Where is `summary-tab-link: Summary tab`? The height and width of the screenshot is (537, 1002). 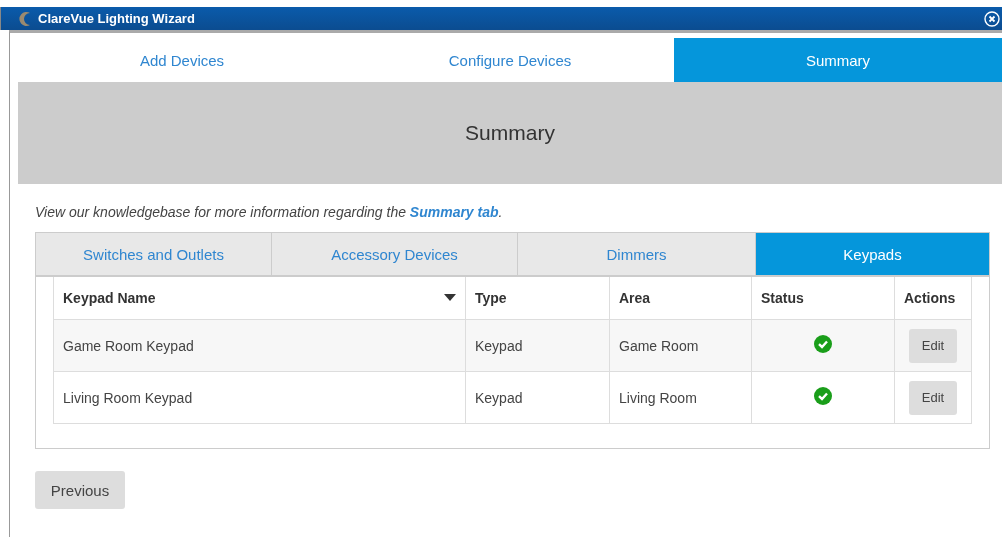
summary-tab-link: Summary tab is located at coordinates (454, 212).